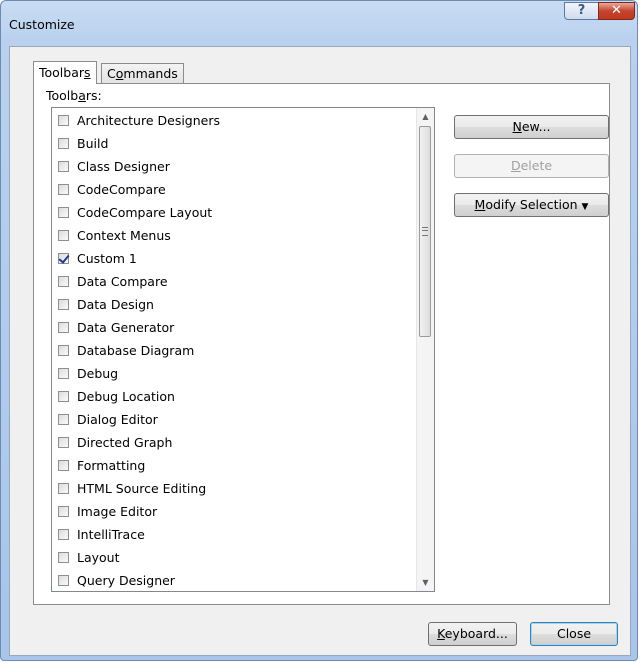 The image size is (640, 663). I want to click on close-button: Close, so click(574, 634).